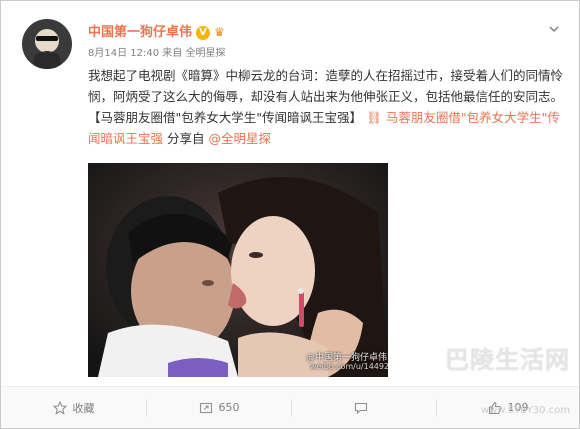  Describe the element at coordinates (219, 32) in the screenshot. I see `member-crown-icon: ♛` at that location.